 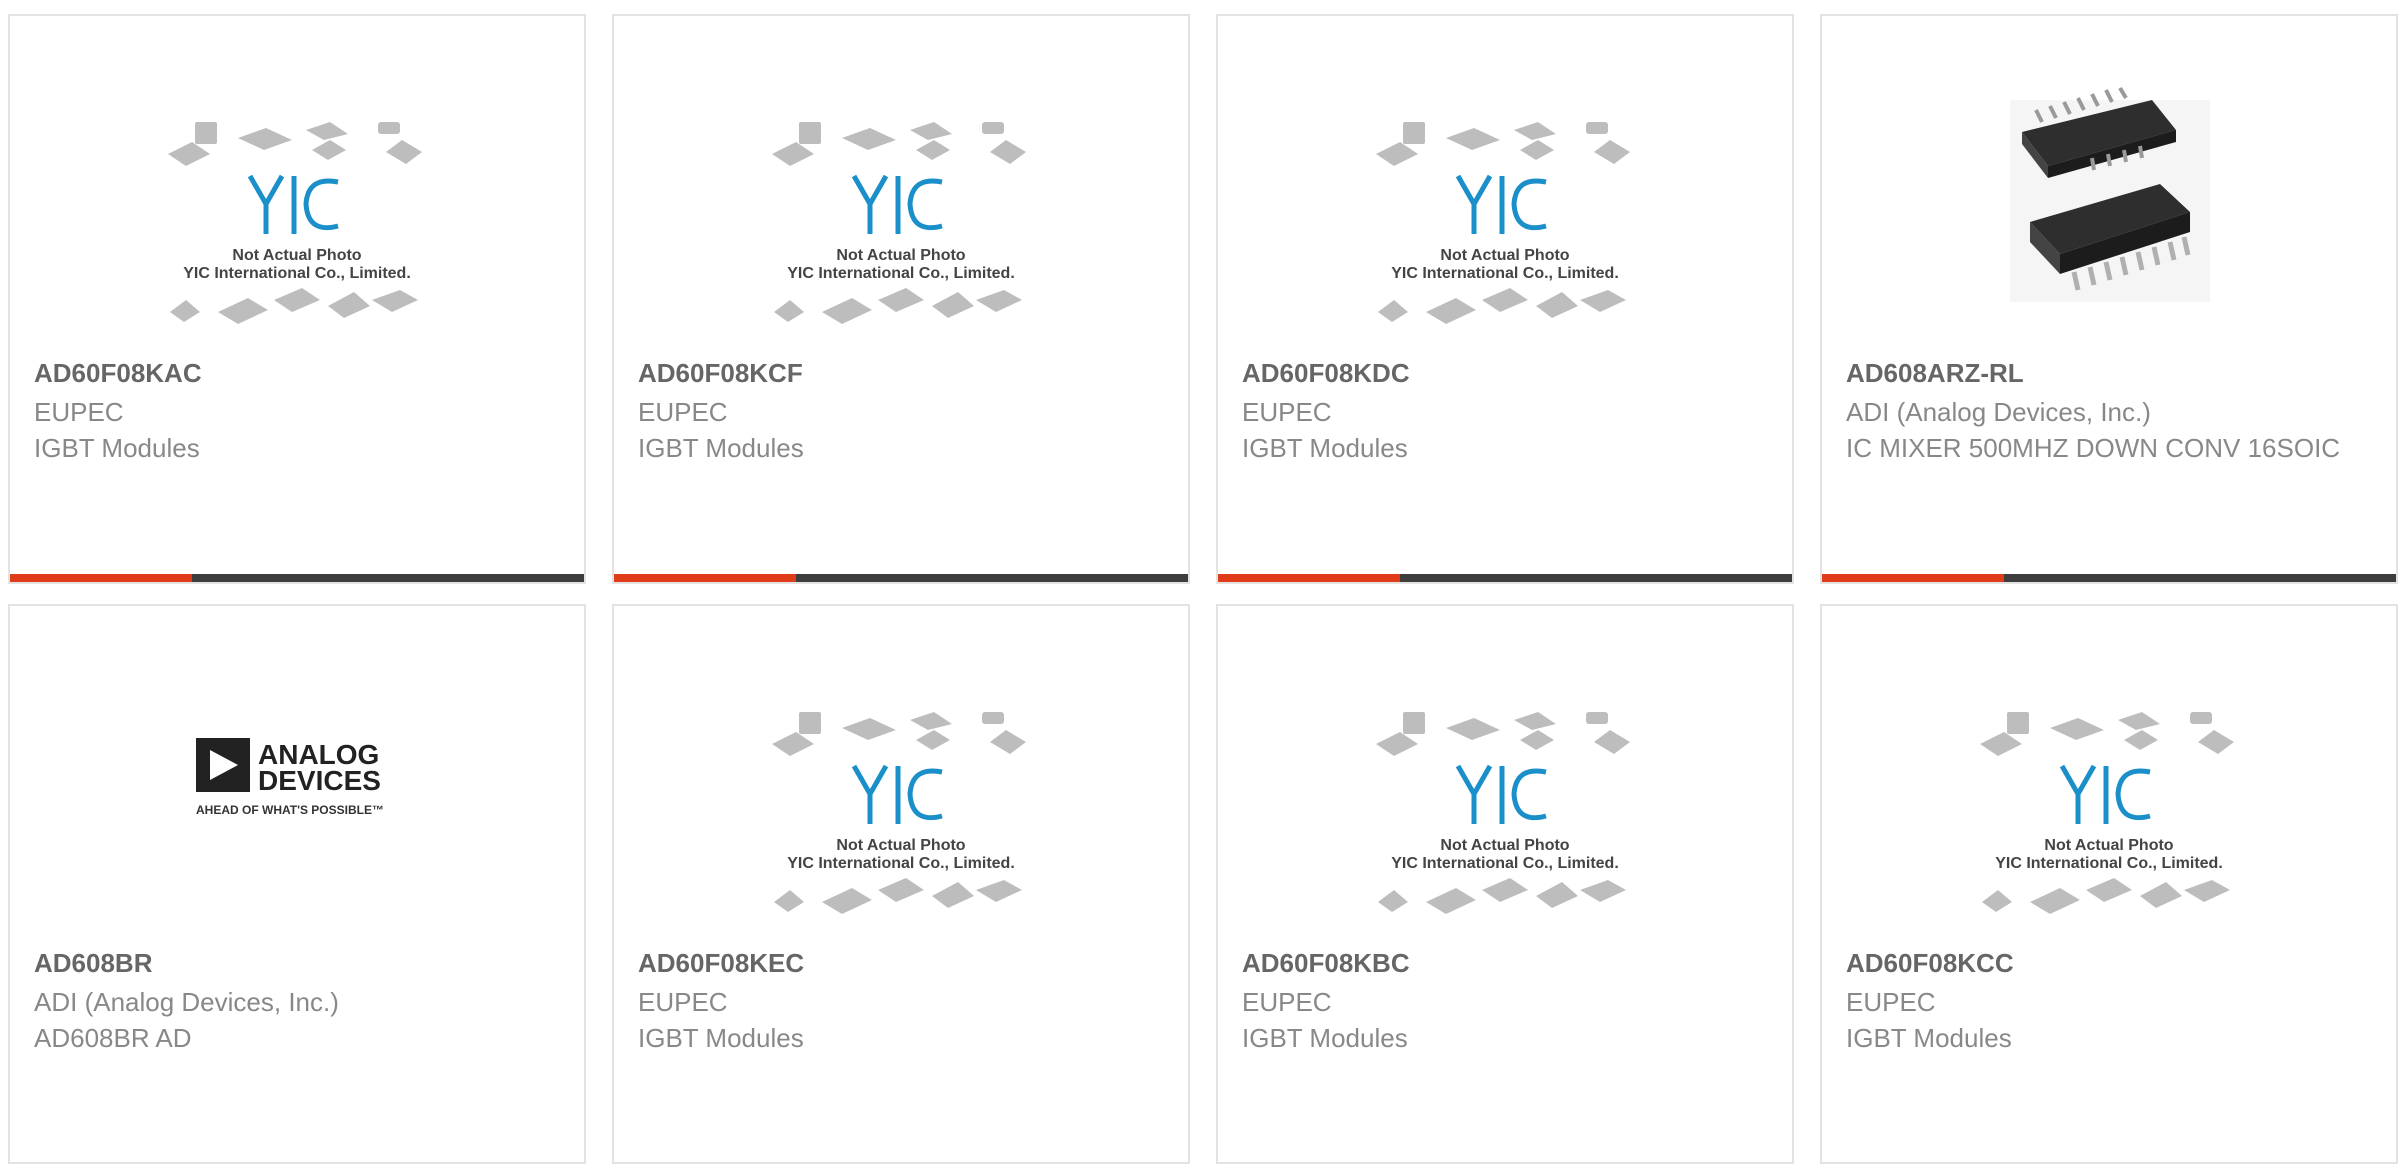 I want to click on part-number: AD608ARZ-RL, so click(x=2106, y=373).